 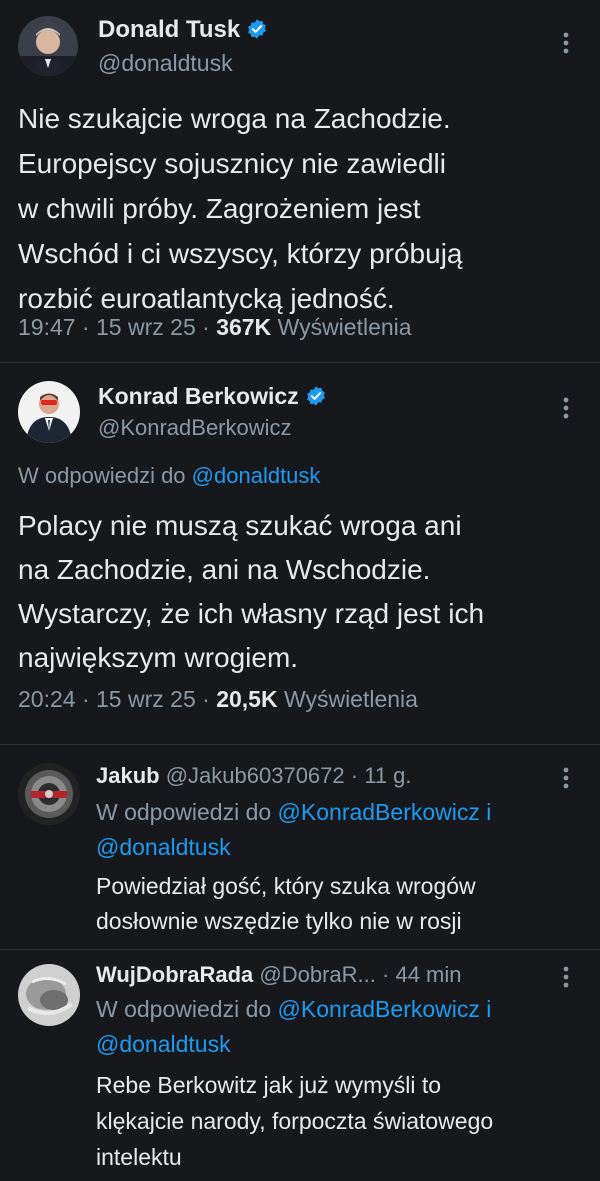 What do you see at coordinates (169, 29) in the screenshot?
I see `author-name-text: Donald Tusk` at bounding box center [169, 29].